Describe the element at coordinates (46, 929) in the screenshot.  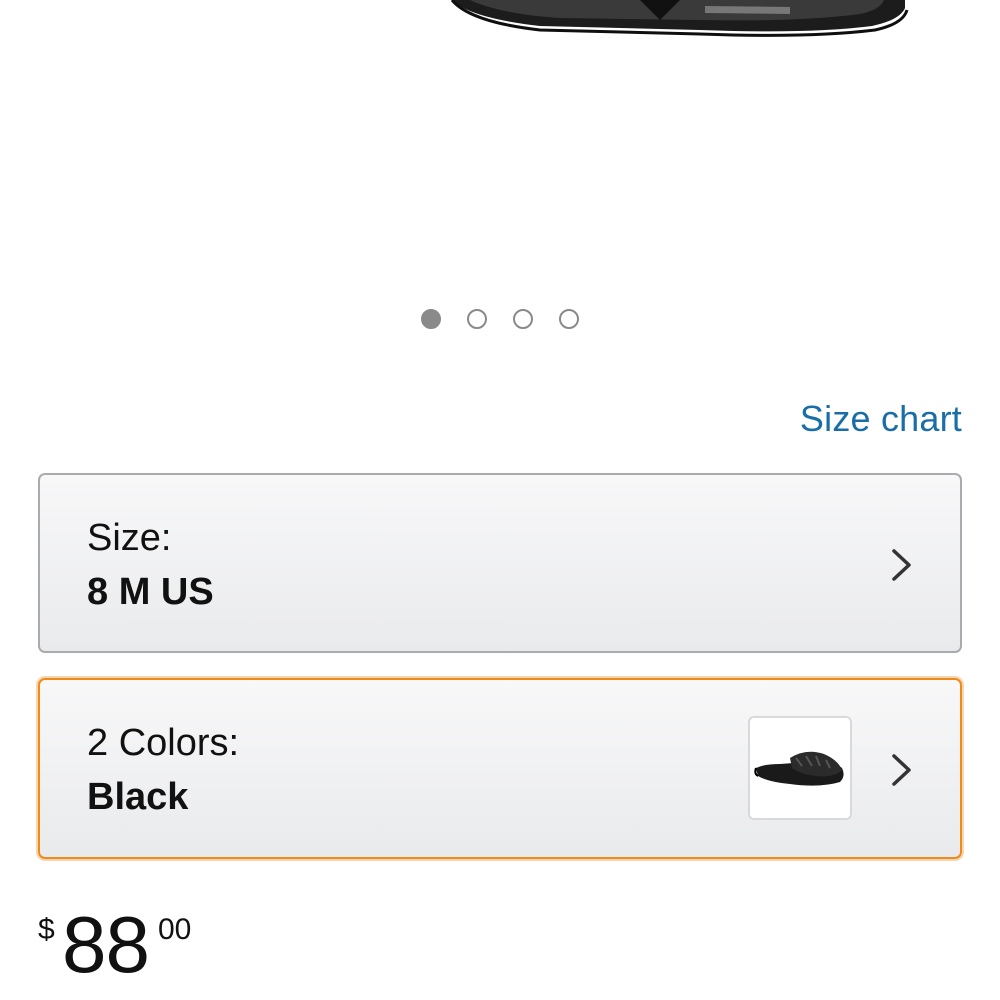
I see `price-currency: $` at that location.